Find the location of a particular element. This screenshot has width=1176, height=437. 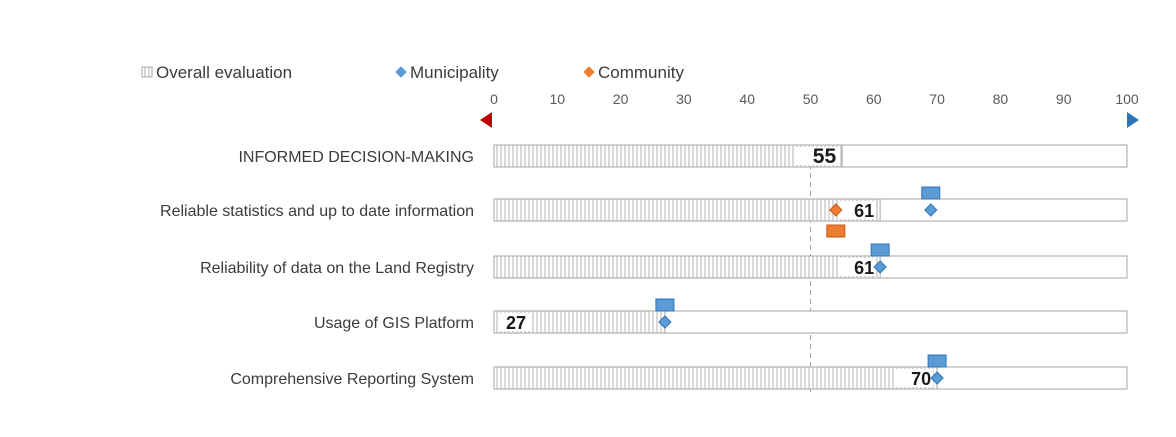

legend-diamond-community is located at coordinates (589, 72).